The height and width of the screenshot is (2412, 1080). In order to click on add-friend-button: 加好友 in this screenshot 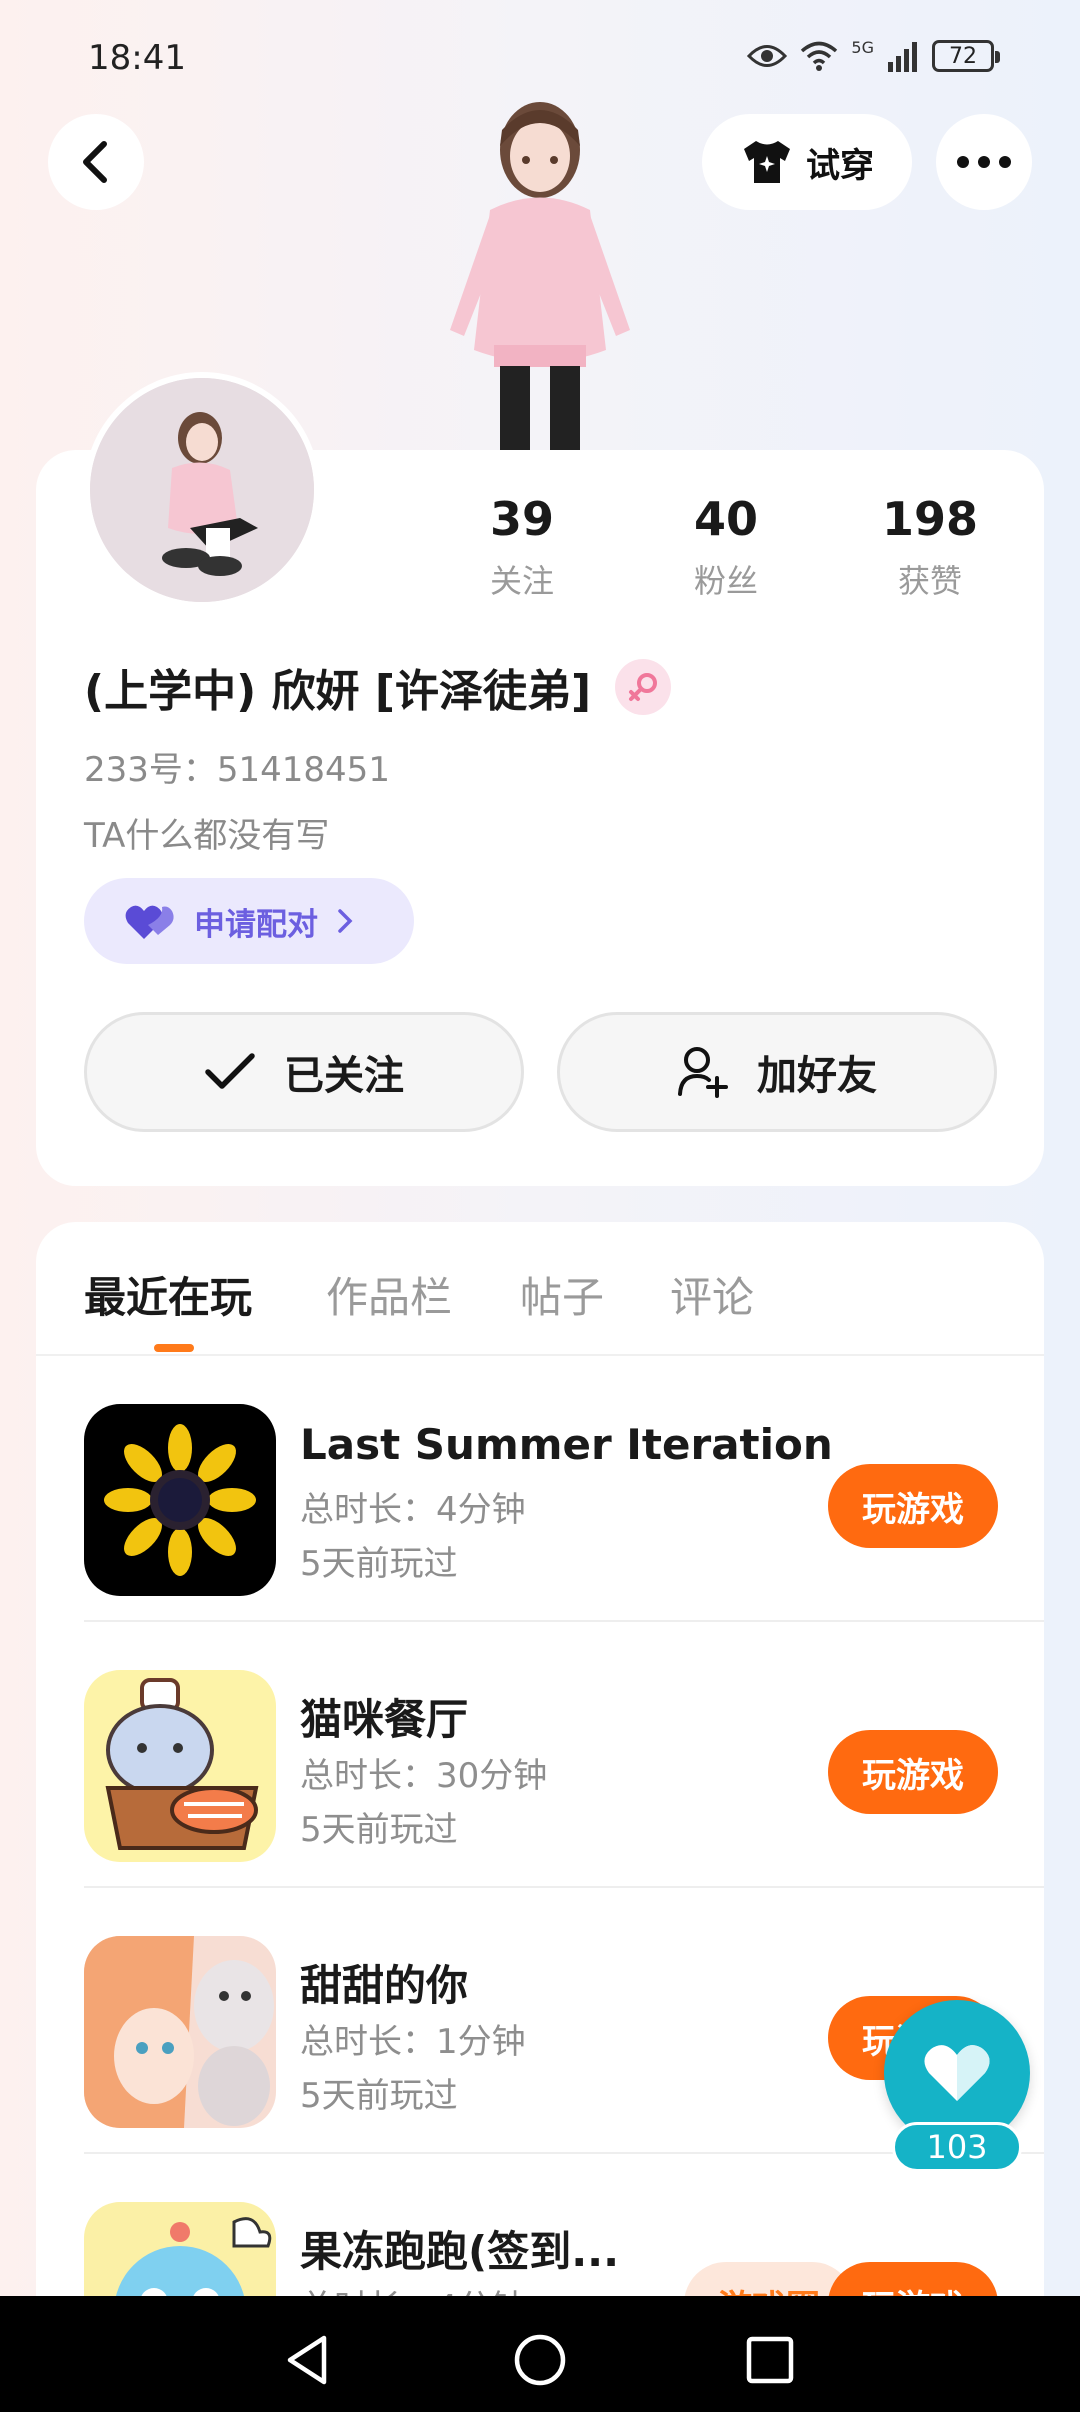, I will do `click(777, 1072)`.